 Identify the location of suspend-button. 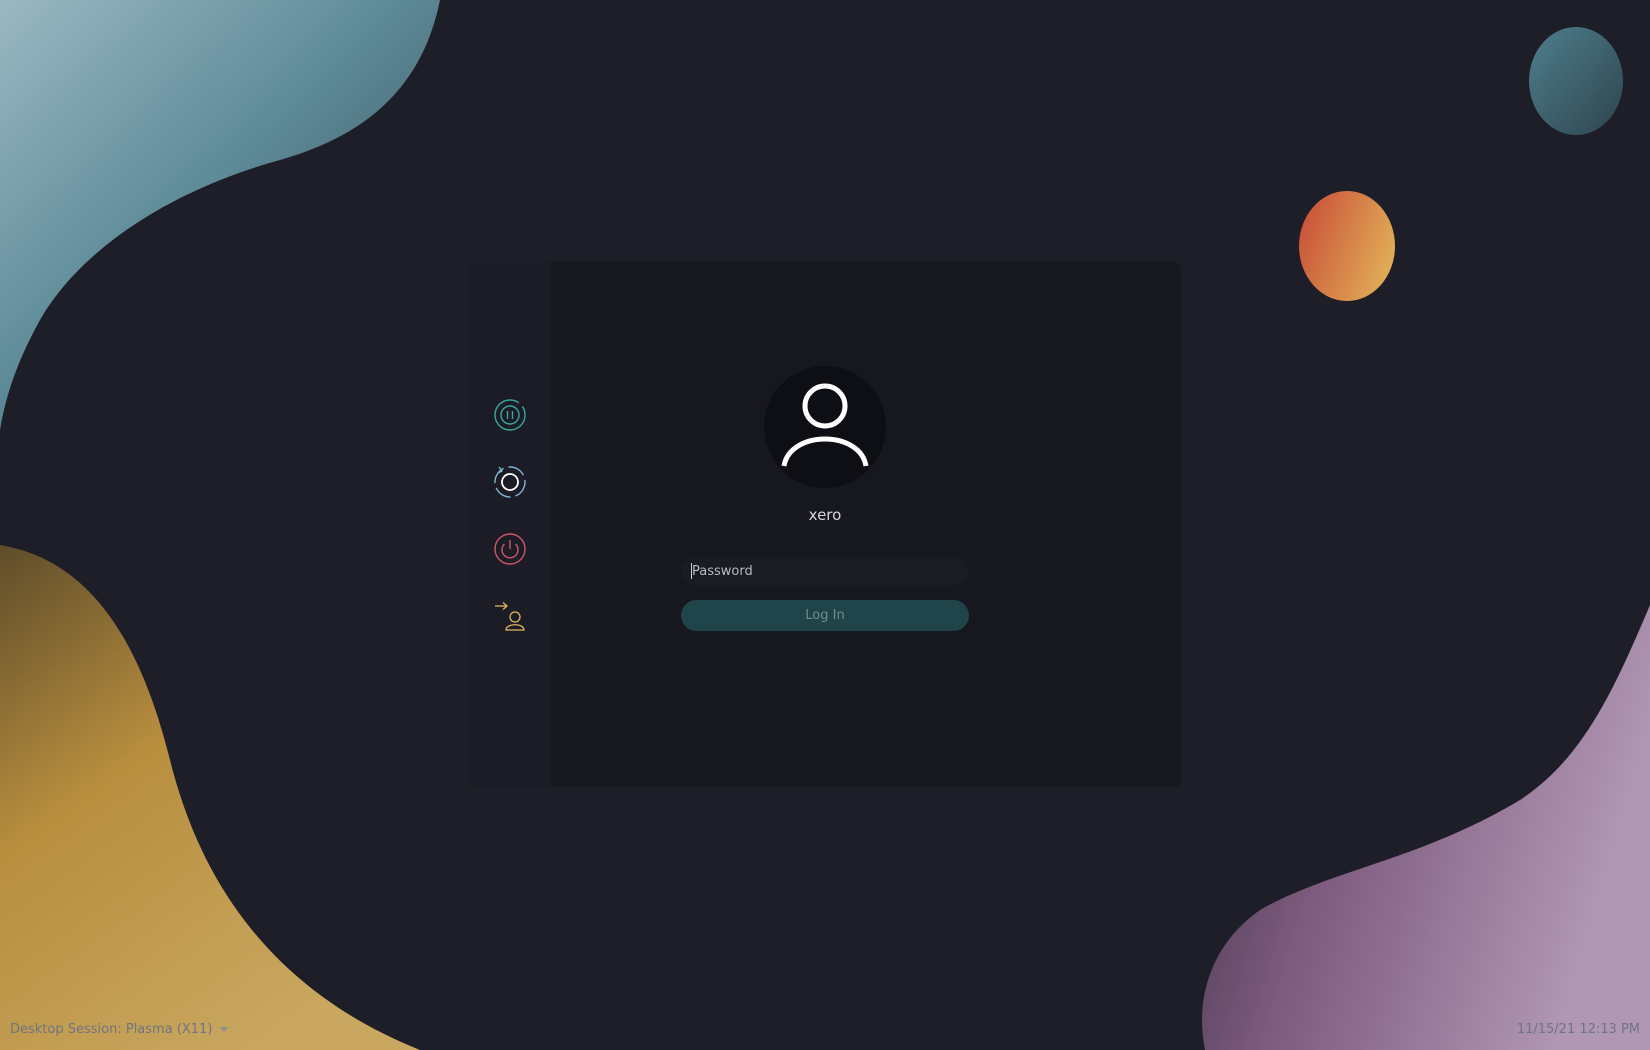
(510, 415).